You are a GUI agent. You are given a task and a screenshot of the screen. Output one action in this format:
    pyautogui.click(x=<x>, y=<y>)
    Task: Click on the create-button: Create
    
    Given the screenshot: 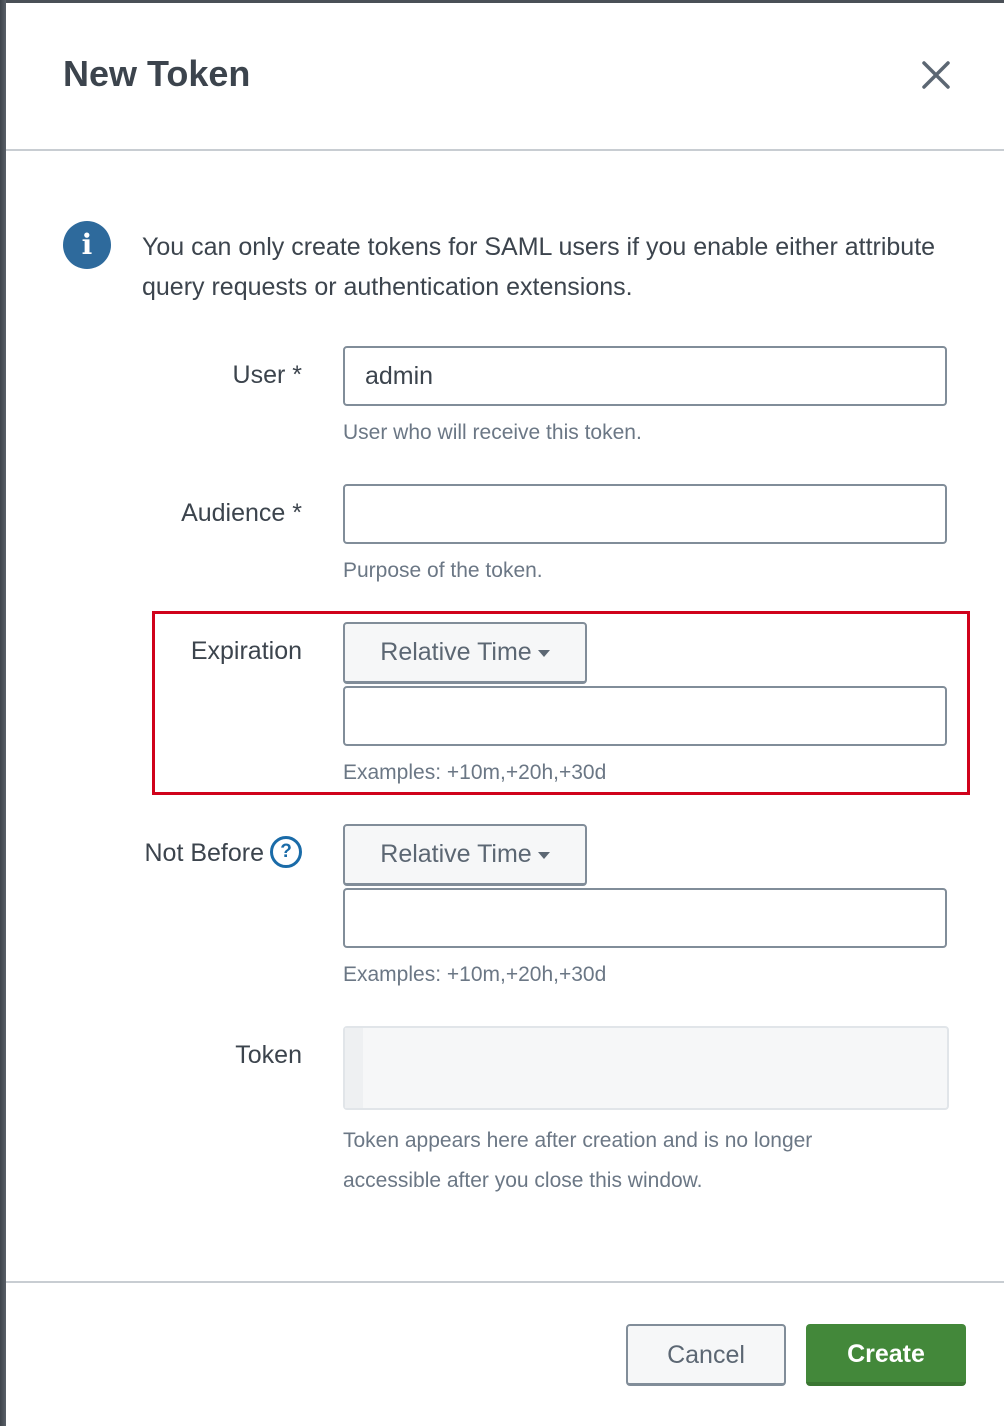 What is the action you would take?
    pyautogui.click(x=886, y=1355)
    